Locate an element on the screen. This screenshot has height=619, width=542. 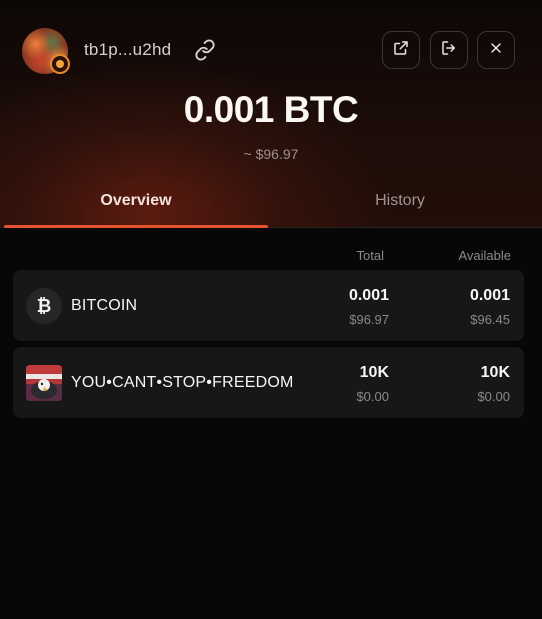
tab-bar: Overview History is located at coordinates (271, 205).